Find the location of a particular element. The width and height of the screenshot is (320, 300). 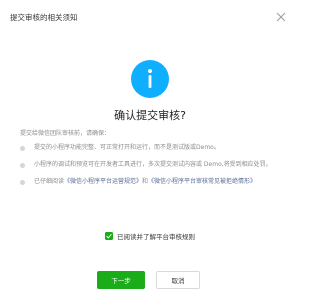

info-icon is located at coordinates (150, 79).